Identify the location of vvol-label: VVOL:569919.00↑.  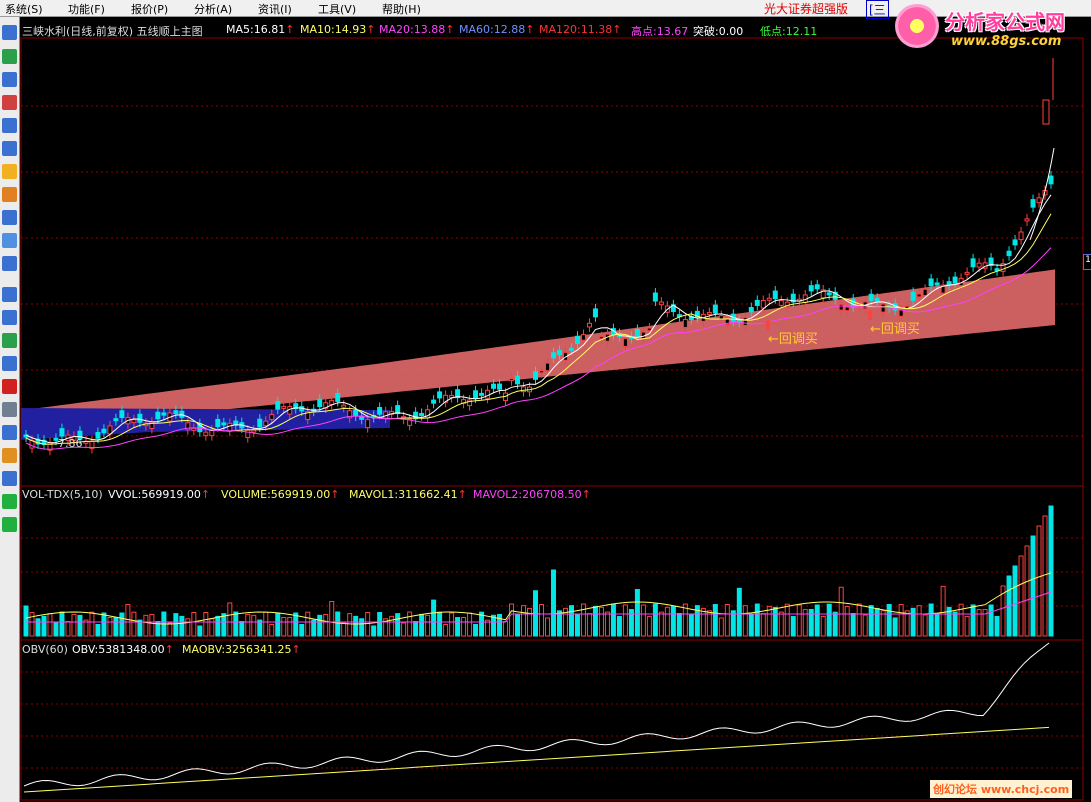
(159, 494).